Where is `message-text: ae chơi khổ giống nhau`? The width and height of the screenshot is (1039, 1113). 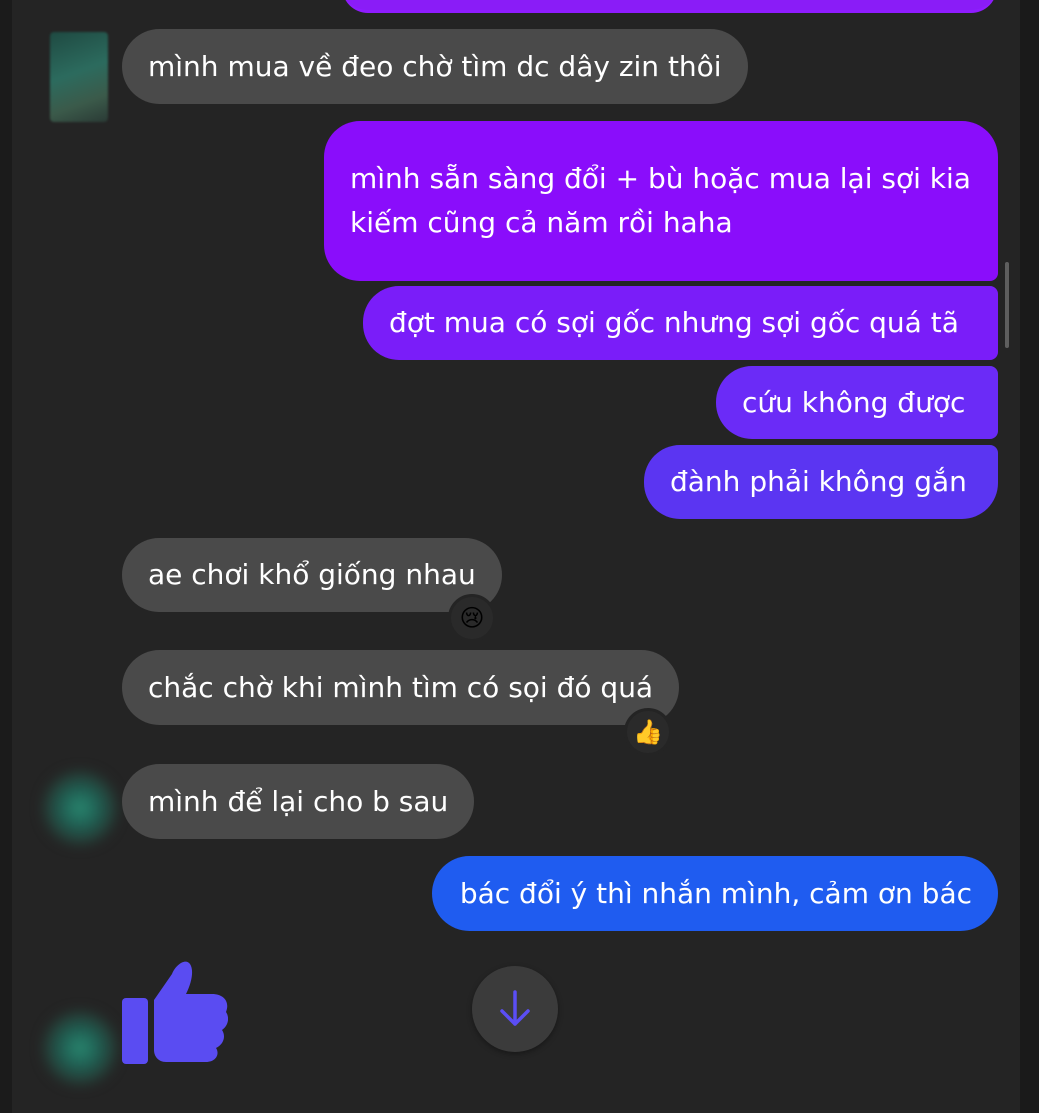
message-text: ae chơi khổ giống nhau is located at coordinates (312, 574).